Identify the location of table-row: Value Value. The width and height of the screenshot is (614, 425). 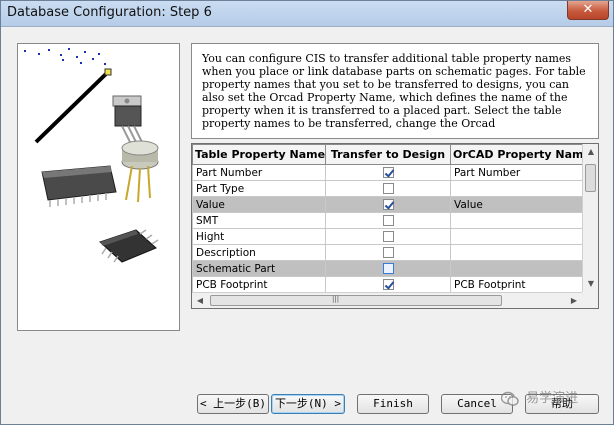
(387, 204).